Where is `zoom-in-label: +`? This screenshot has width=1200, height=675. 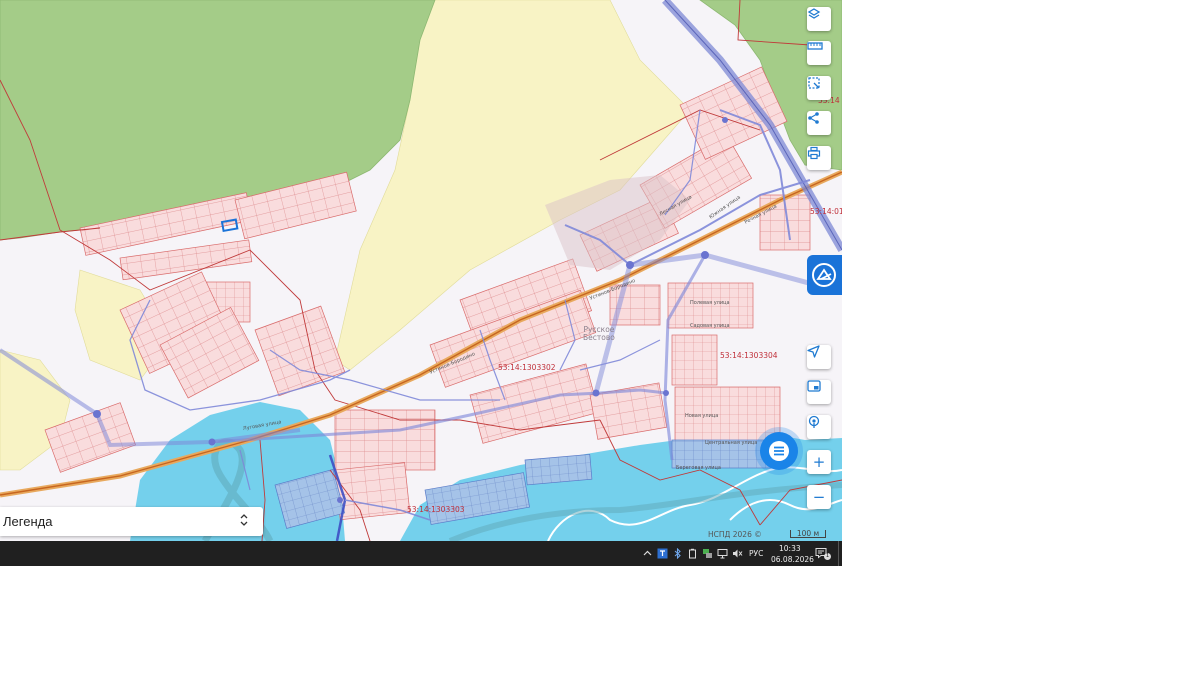 zoom-in-label: + is located at coordinates (819, 461).